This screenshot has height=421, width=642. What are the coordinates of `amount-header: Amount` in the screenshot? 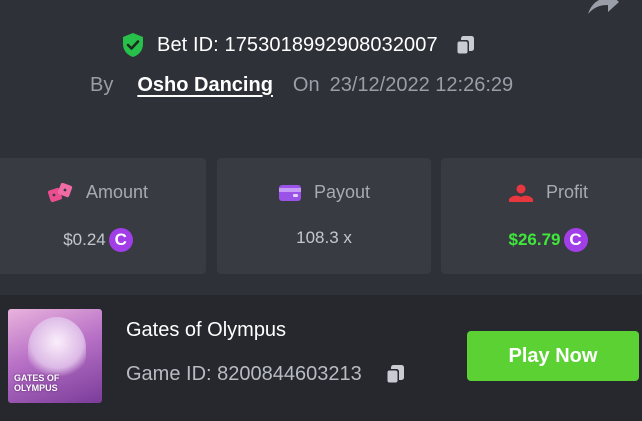 It's located at (103, 192).